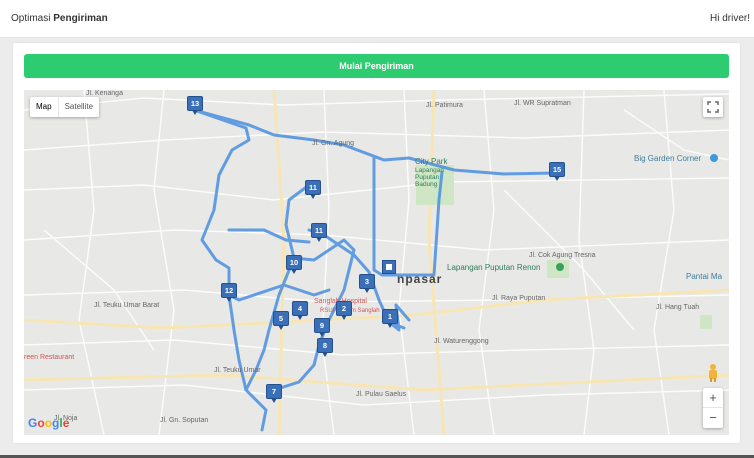 The image size is (754, 458). What do you see at coordinates (678, 307) in the screenshot?
I see `street-label: Jl. Hang Tuah` at bounding box center [678, 307].